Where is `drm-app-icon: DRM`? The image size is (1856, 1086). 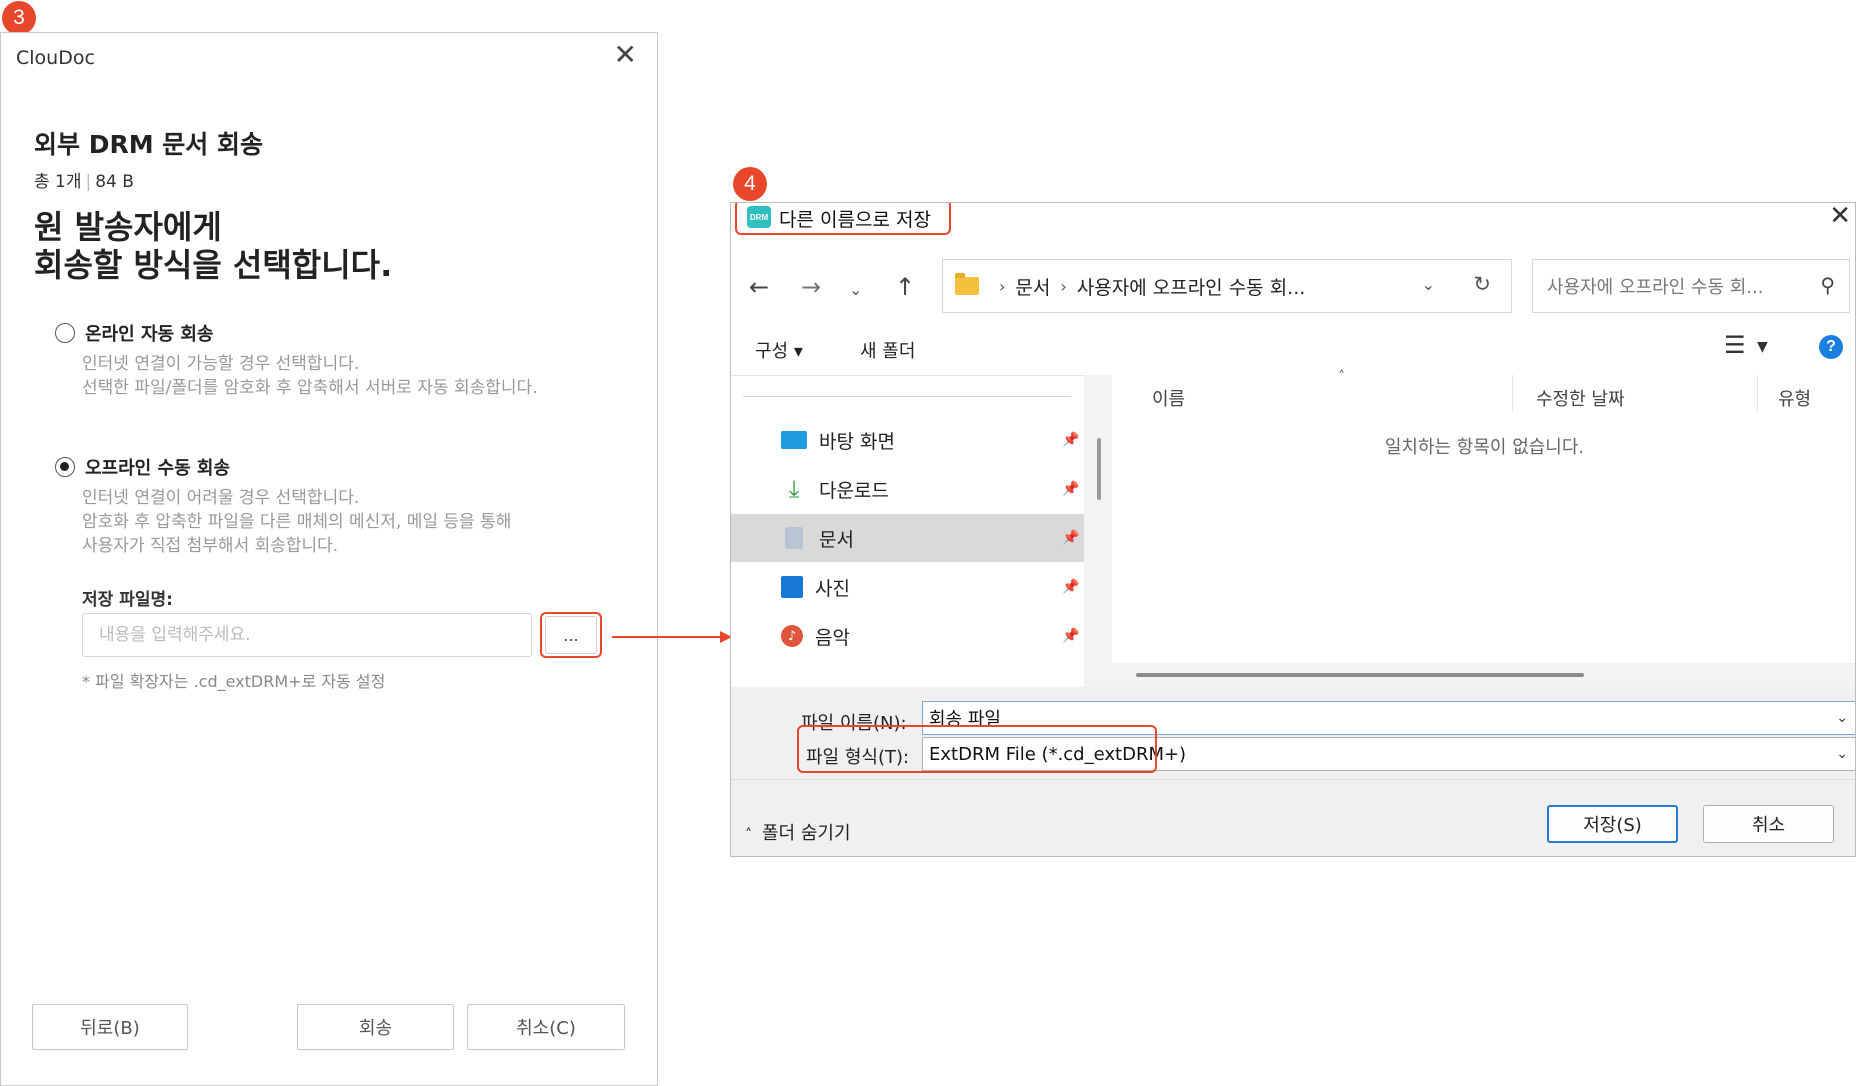 drm-app-icon: DRM is located at coordinates (759, 217).